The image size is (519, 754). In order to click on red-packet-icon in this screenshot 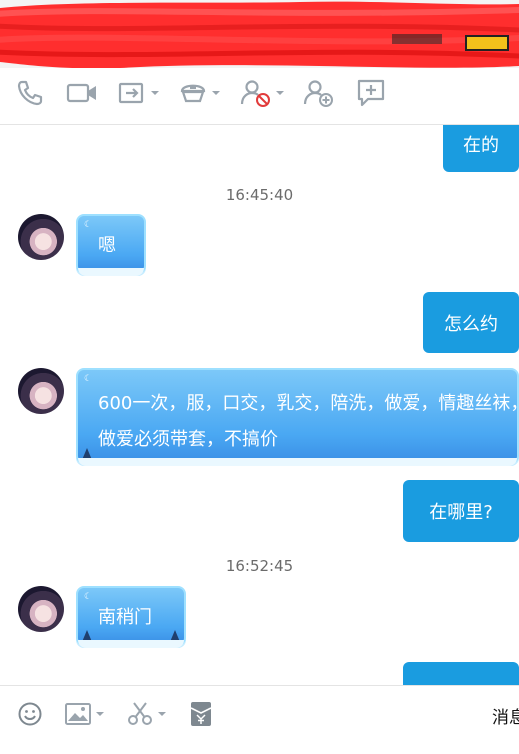, I will do `click(201, 714)`.